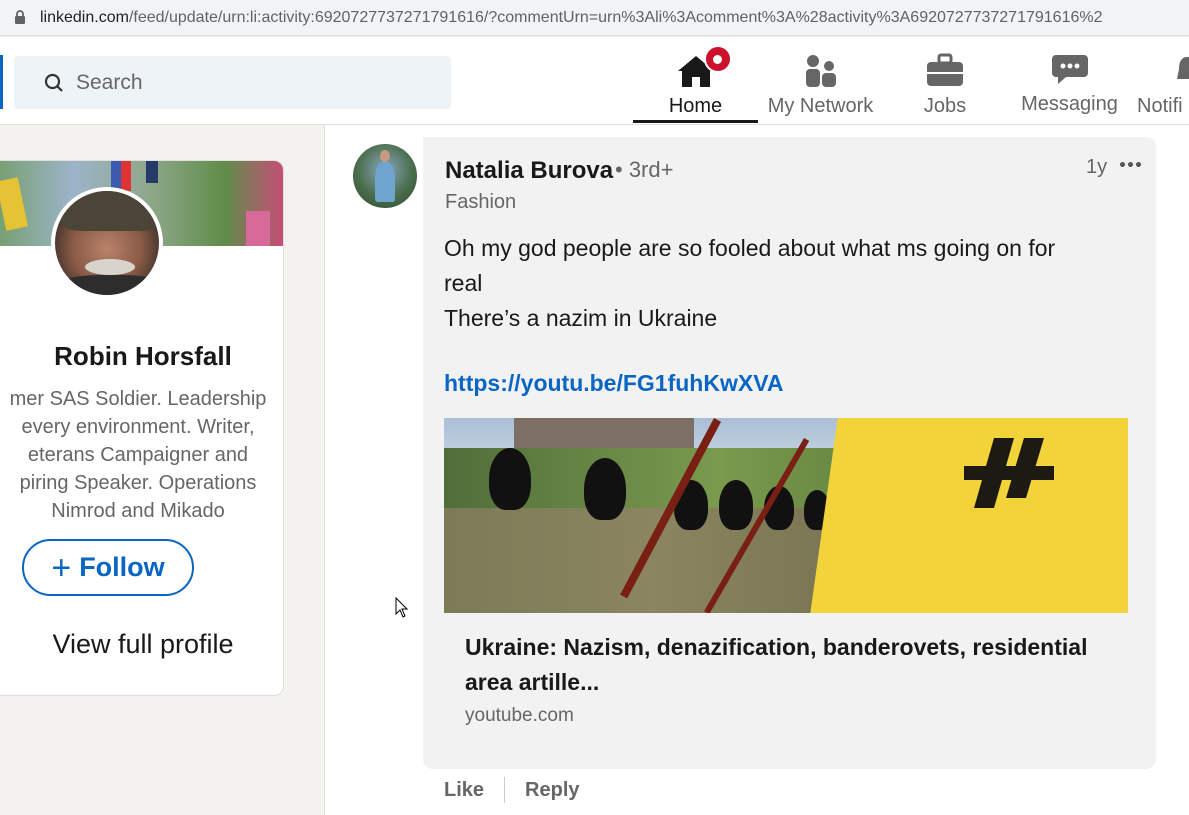  Describe the element at coordinates (84, 17) in the screenshot. I see `url-host: linkedin.com` at that location.